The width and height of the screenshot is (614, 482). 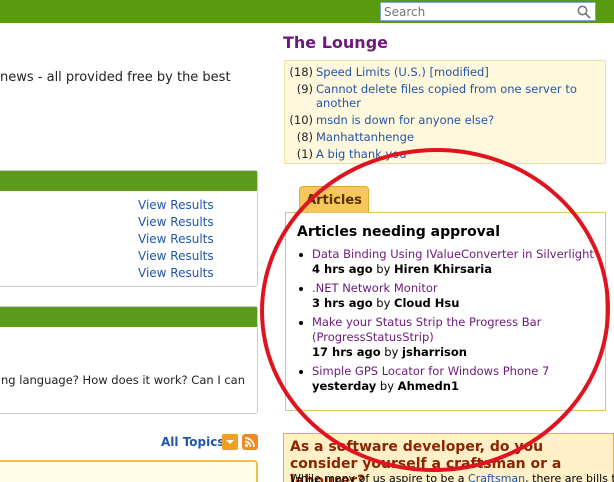 I want to click on list-item: (8) Manhattanhenge, so click(x=445, y=137).